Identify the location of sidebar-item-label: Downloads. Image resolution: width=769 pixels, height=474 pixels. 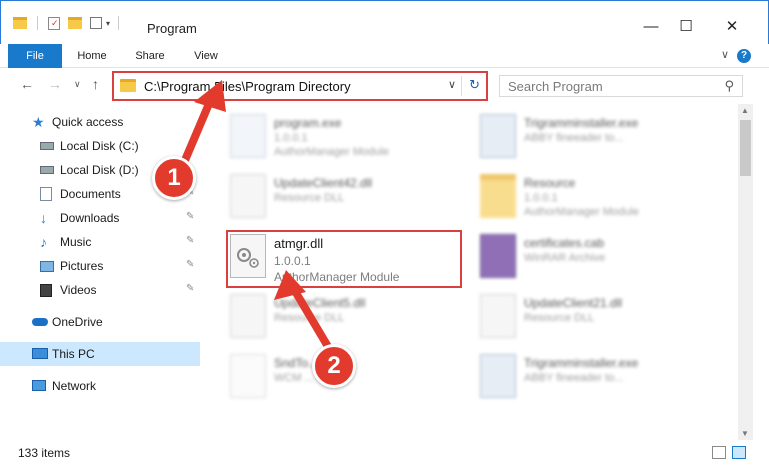
(90, 218).